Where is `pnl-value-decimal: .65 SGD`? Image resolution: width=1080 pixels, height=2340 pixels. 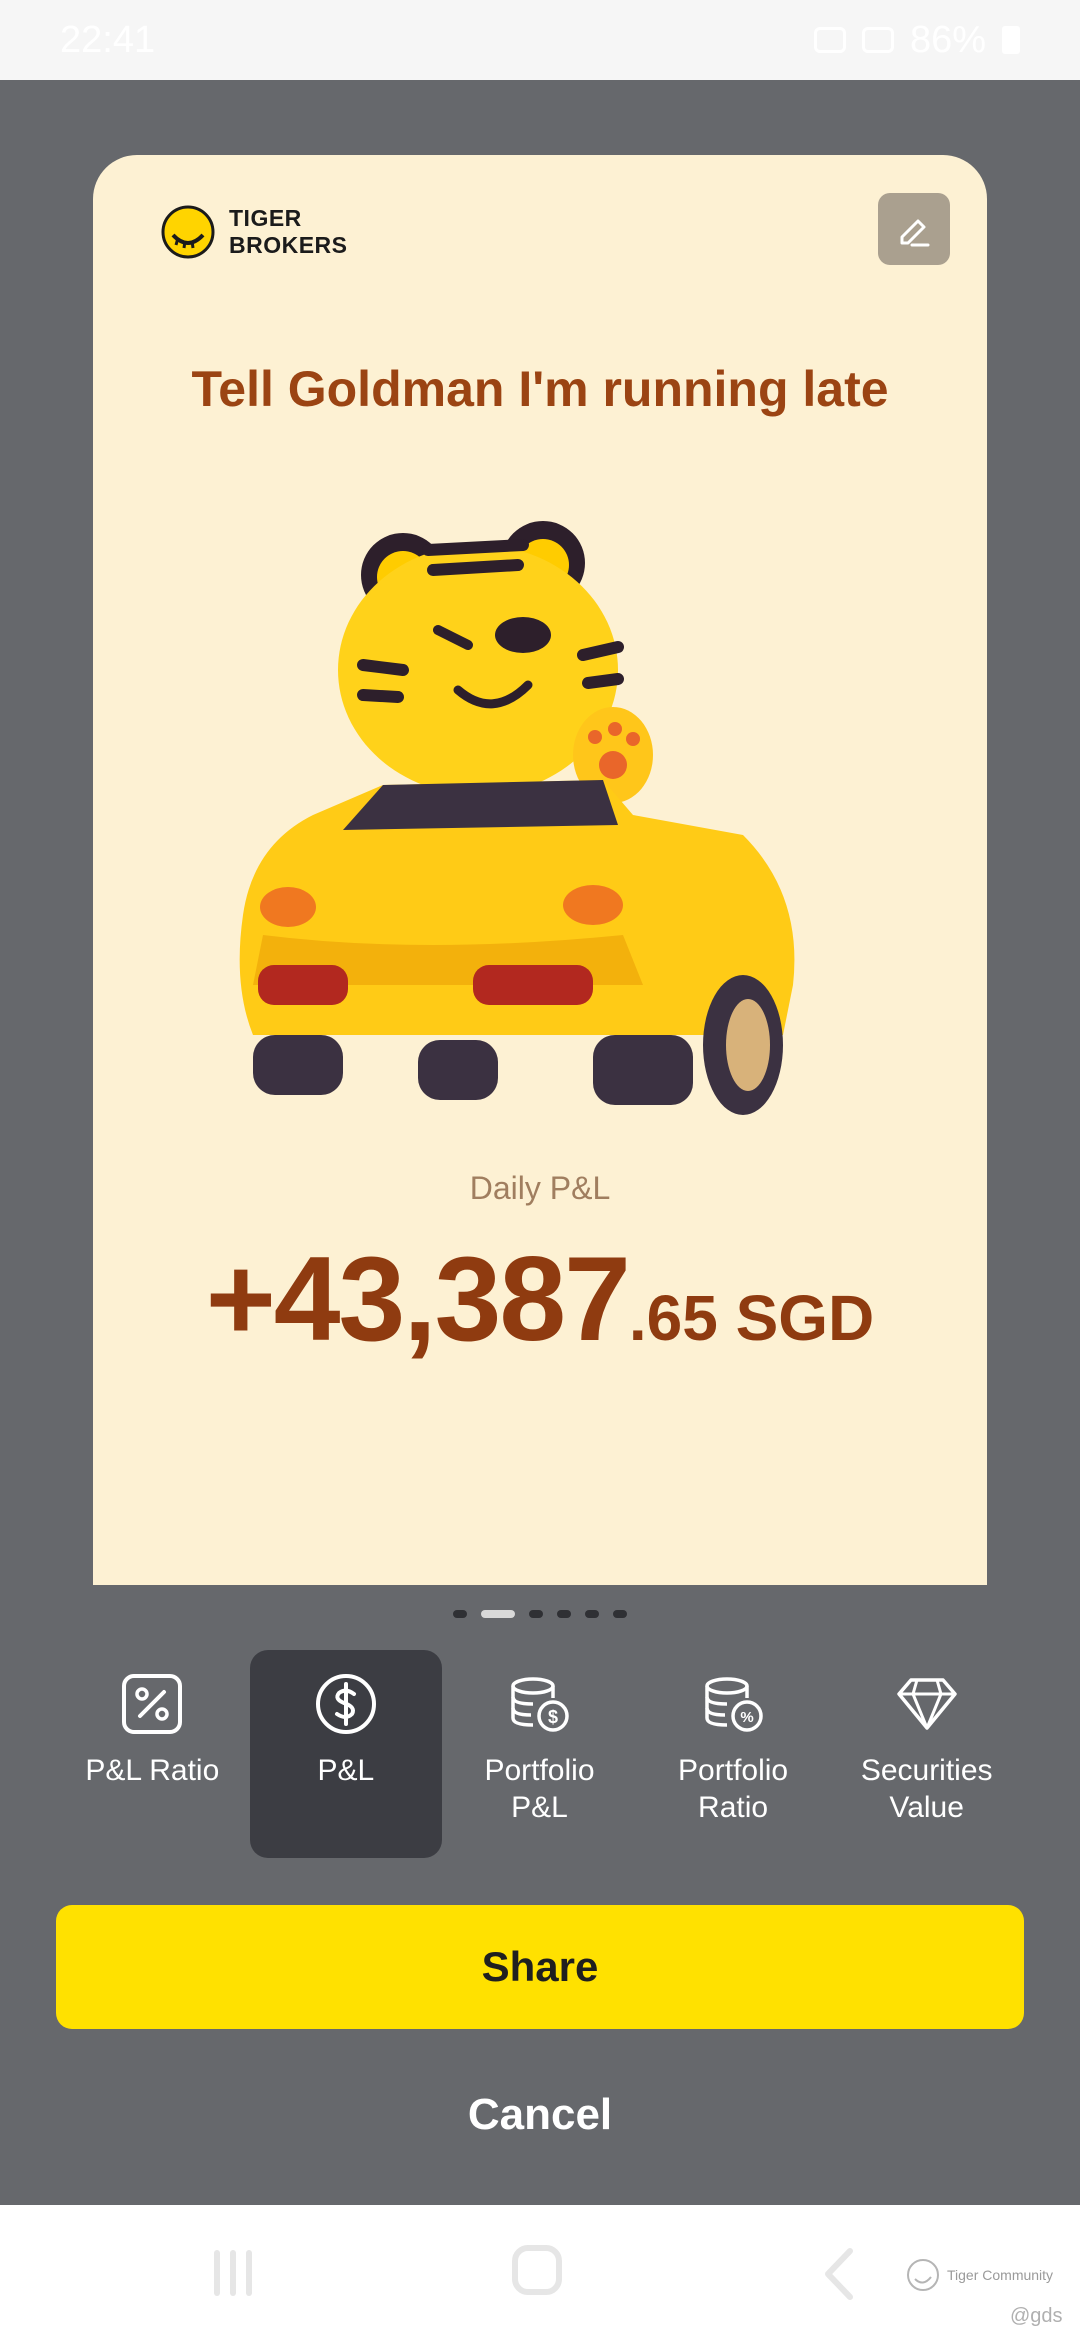
pnl-value-decimal: .65 SGD is located at coordinates (751, 1318).